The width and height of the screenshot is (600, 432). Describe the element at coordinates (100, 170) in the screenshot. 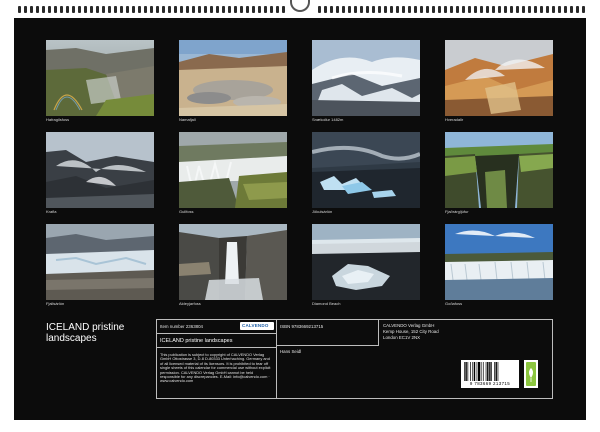

I see `photo-krafla` at that location.